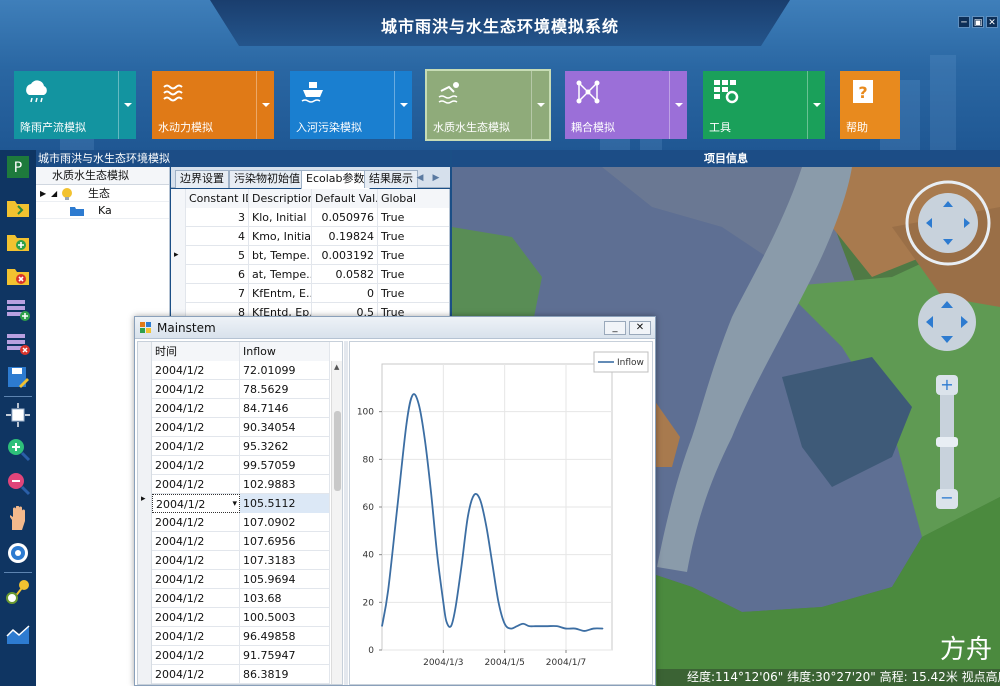 Image resolution: width=1000 pixels, height=686 pixels. Describe the element at coordinates (310, 274) in the screenshot. I see `constants-table-row: 6 at, Tempe... 0.0582 True` at that location.